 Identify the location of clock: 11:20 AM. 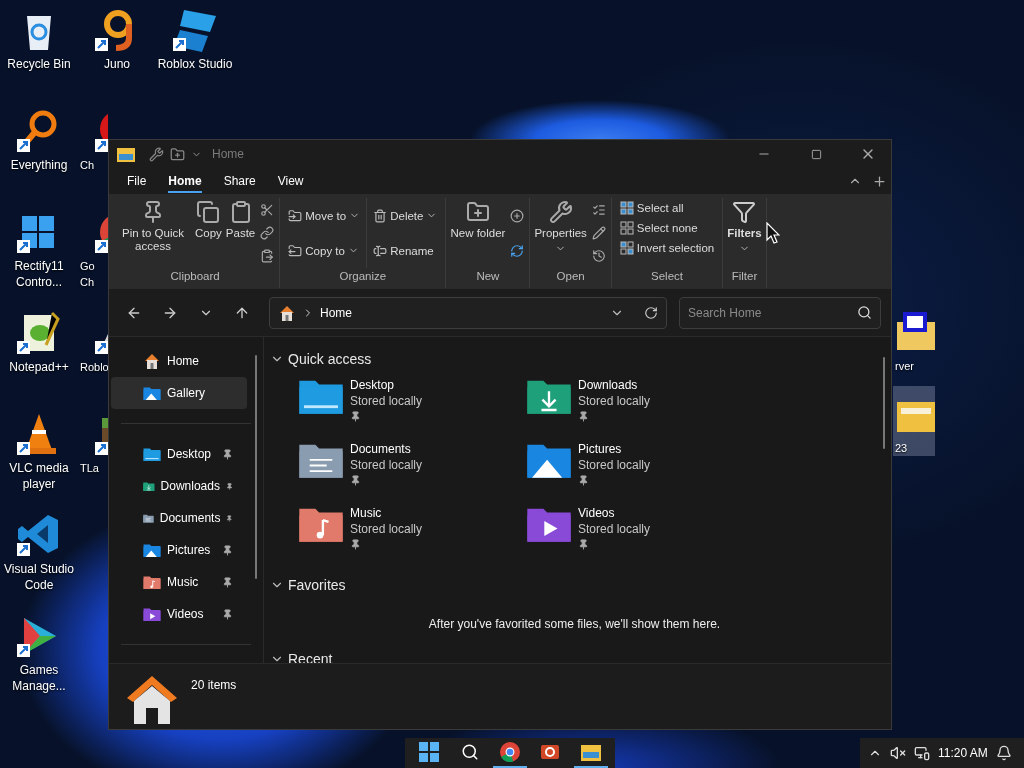
(963, 753).